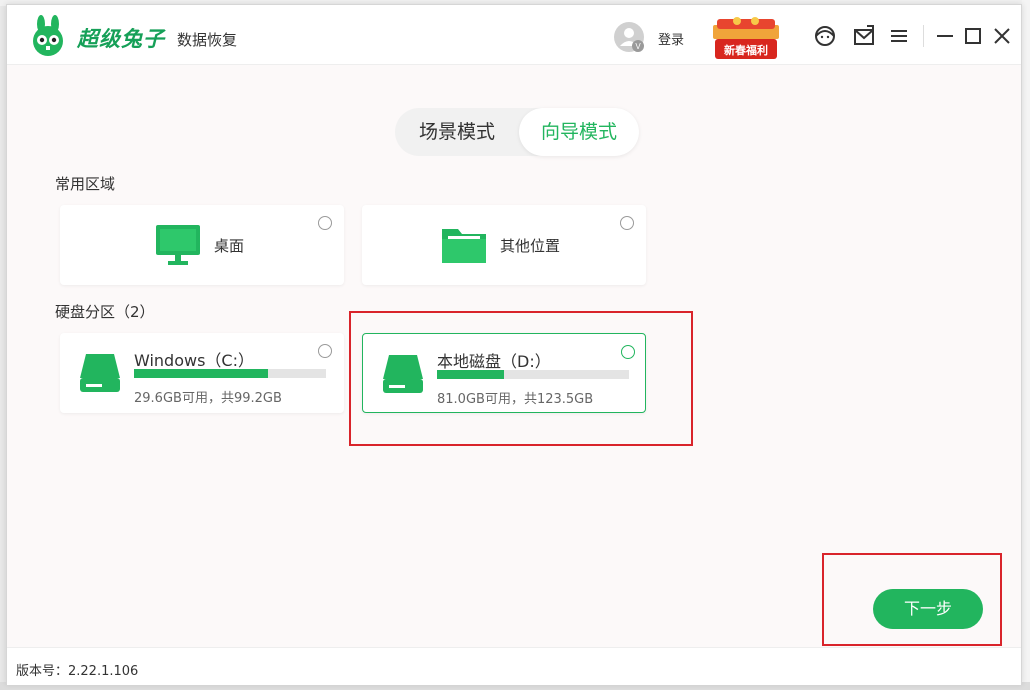 The image size is (1030, 690). I want to click on disk-partition-title: 硬盘分区（2）, so click(105, 312).